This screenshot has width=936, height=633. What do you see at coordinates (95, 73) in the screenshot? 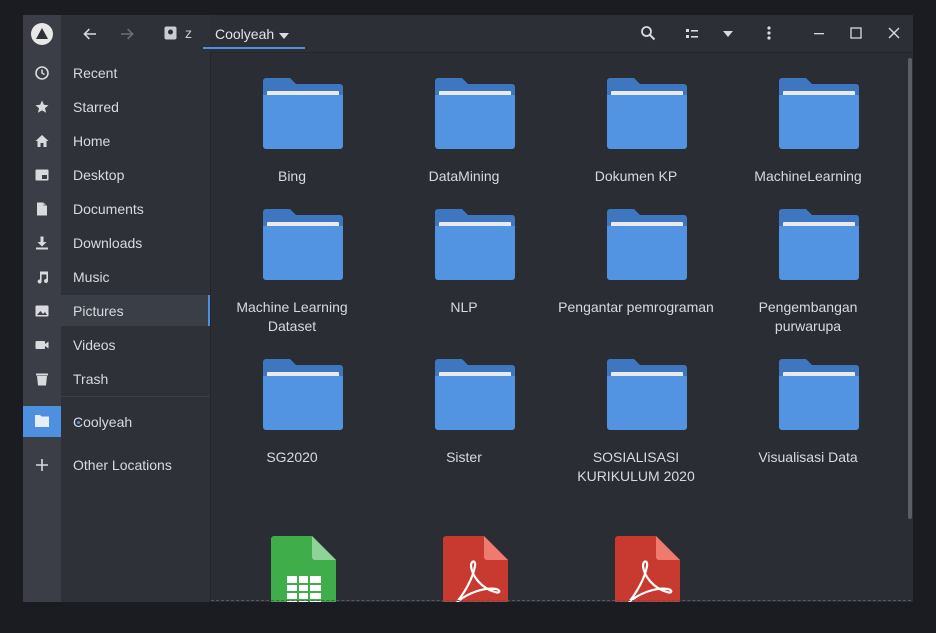
I see `sidebar-item-recent: Recent` at bounding box center [95, 73].